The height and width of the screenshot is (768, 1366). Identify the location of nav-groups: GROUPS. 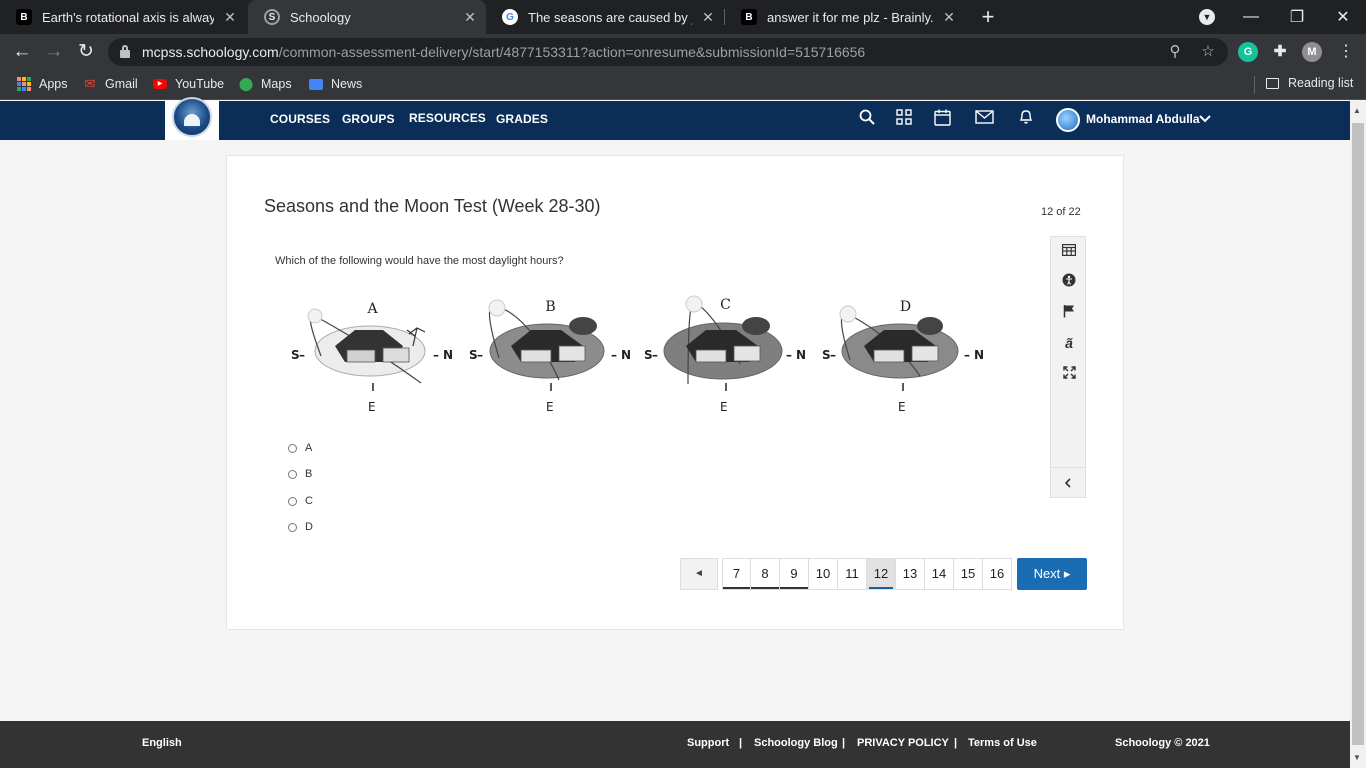
(368, 119).